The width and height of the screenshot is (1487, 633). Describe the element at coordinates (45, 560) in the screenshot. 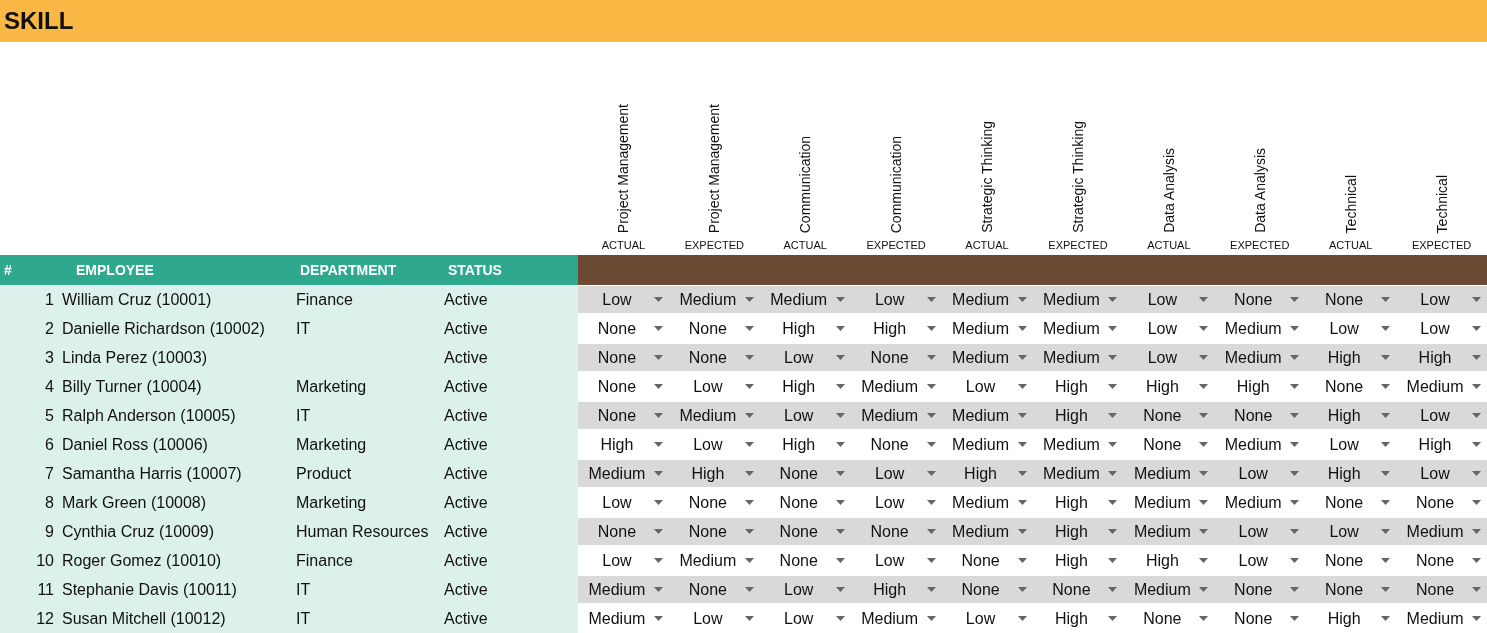

I see `row-number: 10` at that location.